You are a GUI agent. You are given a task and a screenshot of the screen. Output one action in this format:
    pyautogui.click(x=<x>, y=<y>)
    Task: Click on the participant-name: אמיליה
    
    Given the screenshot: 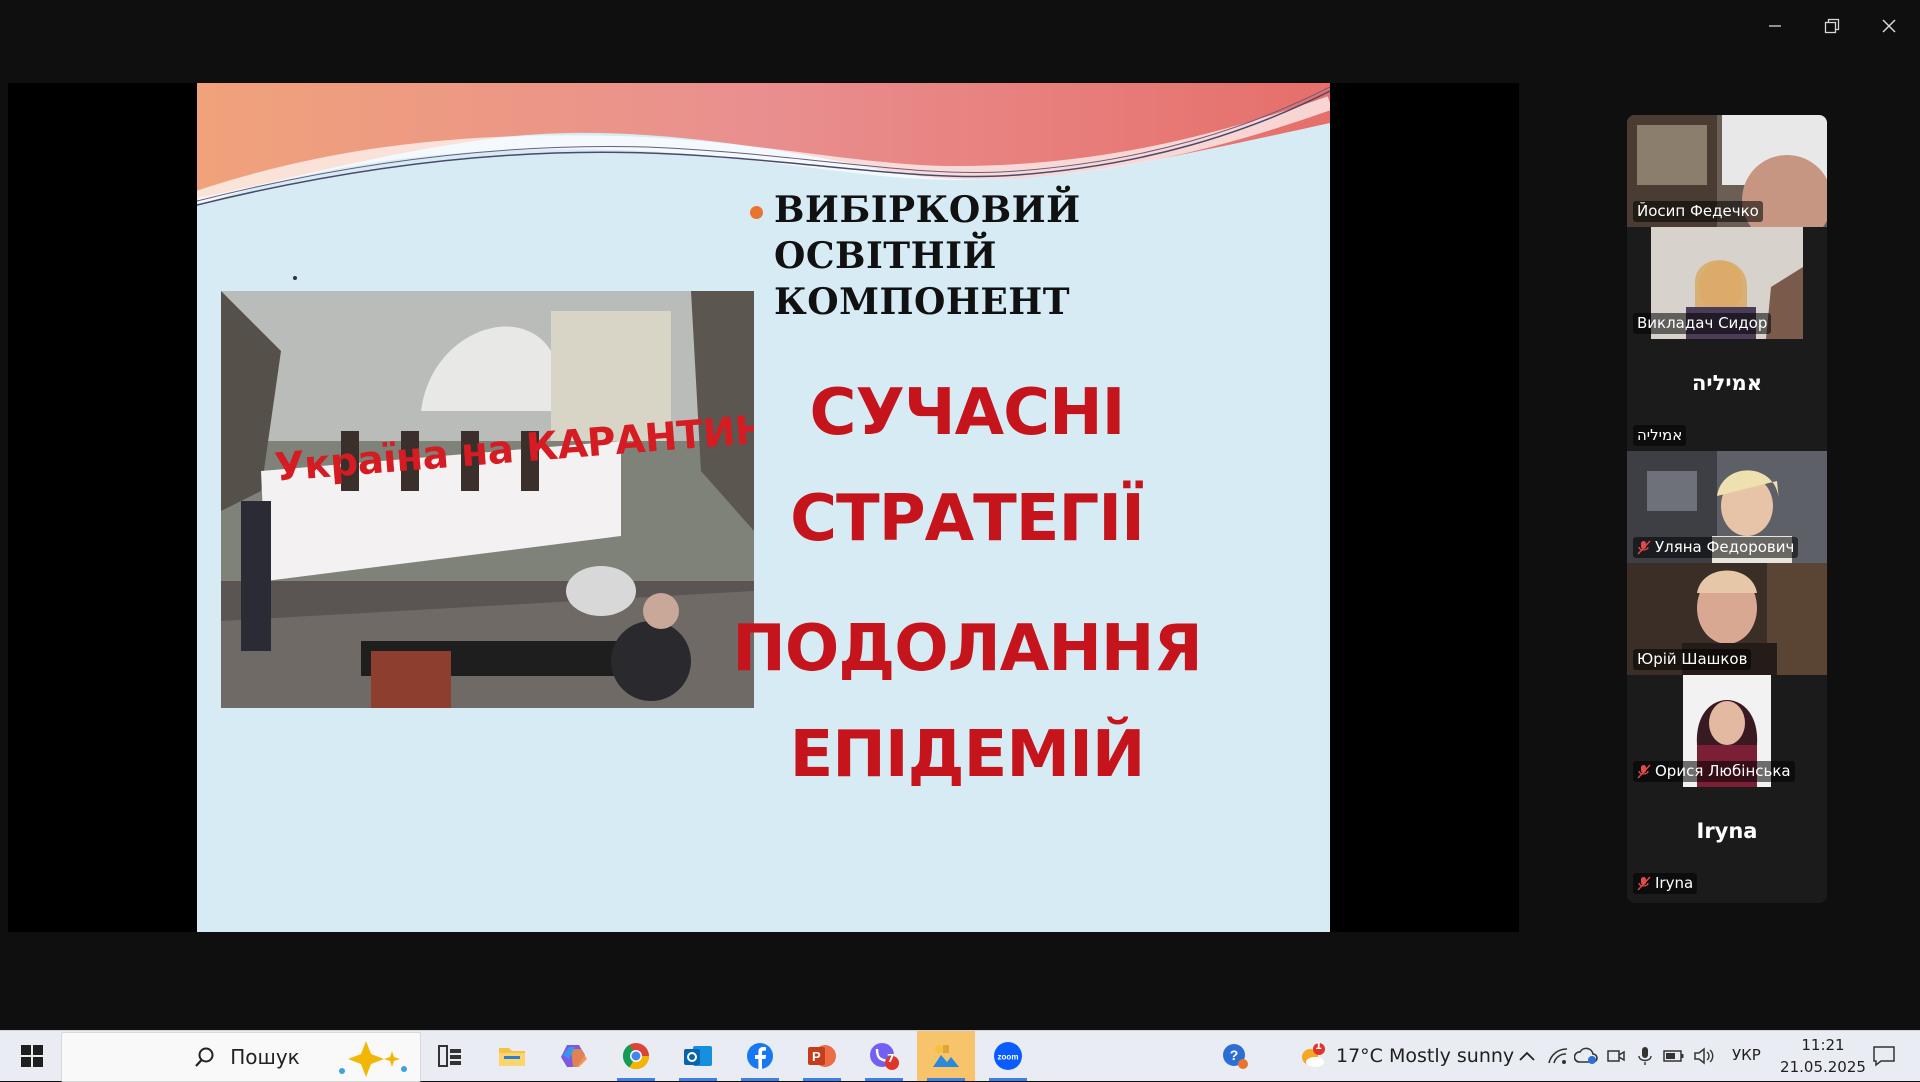 What is the action you would take?
    pyautogui.click(x=1660, y=435)
    